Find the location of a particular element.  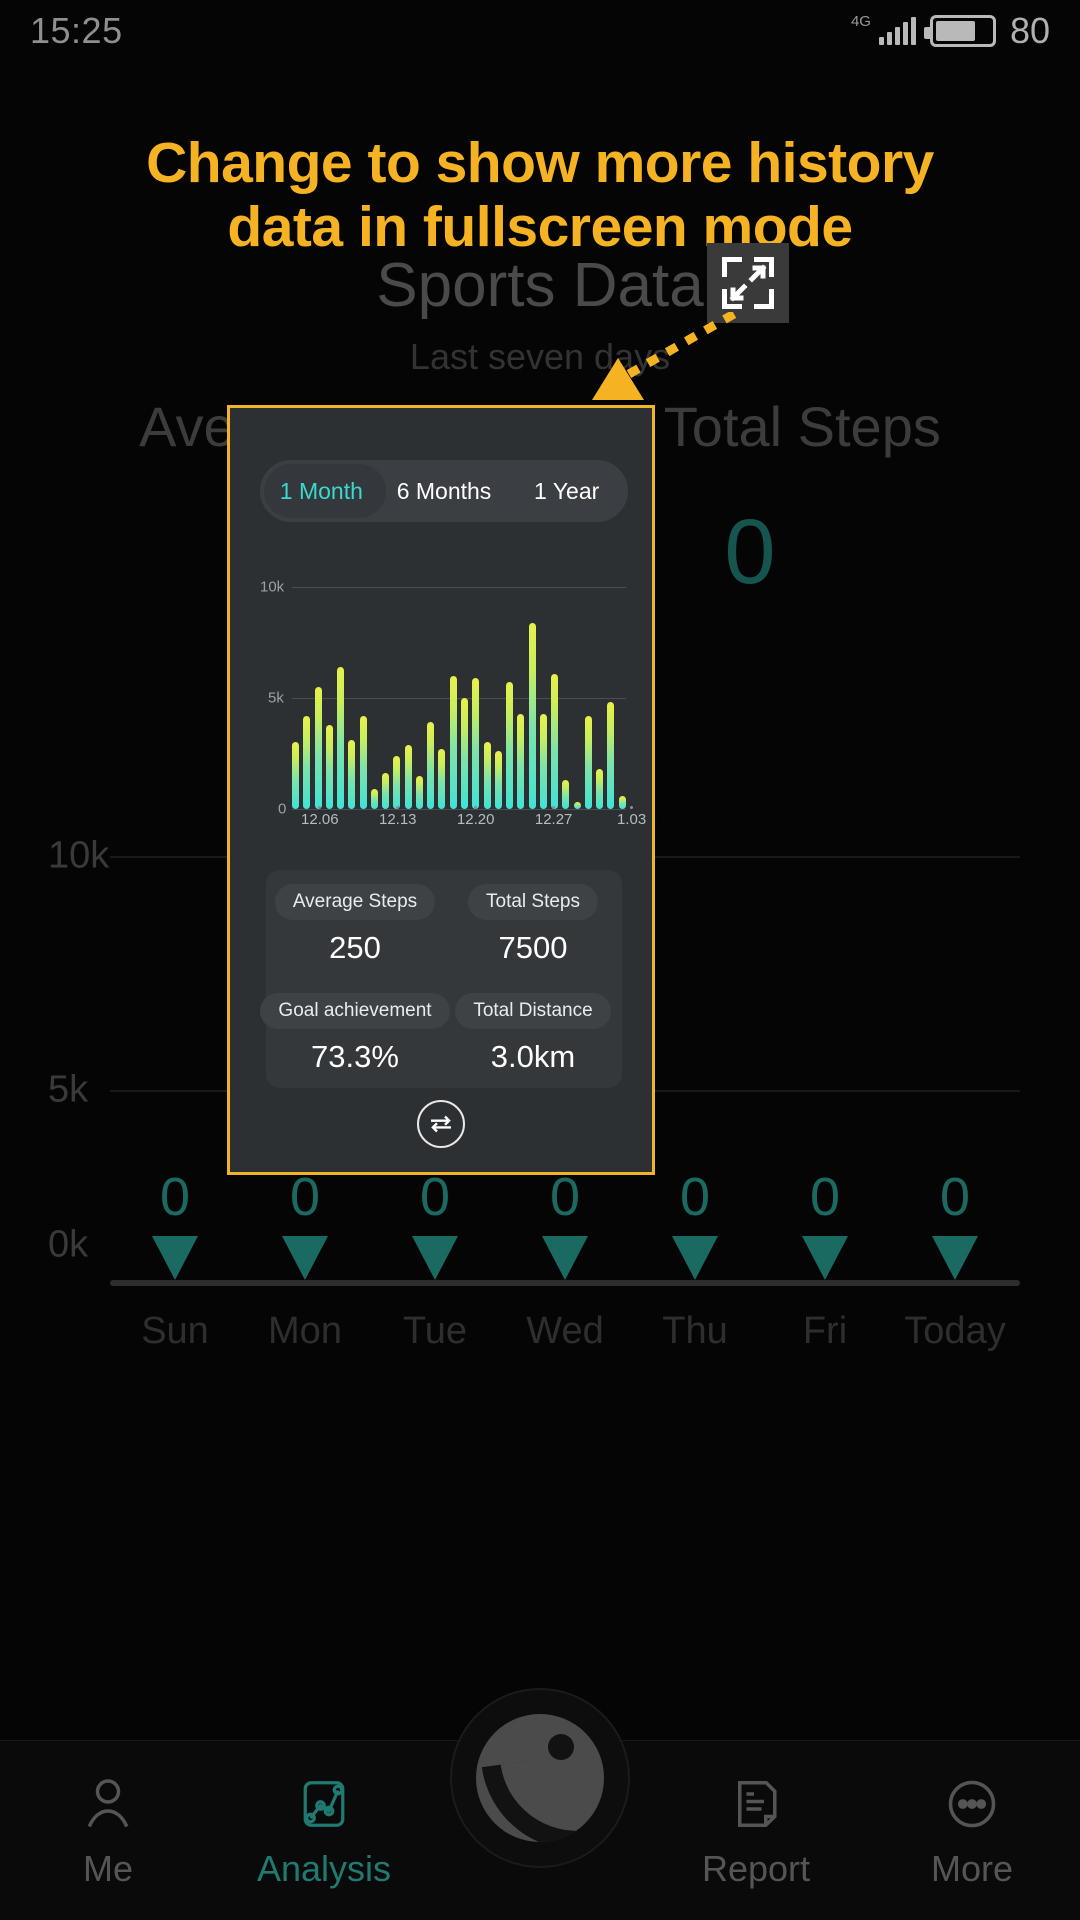

annotation-line-1: Change to show more history is located at coordinates (540, 163).